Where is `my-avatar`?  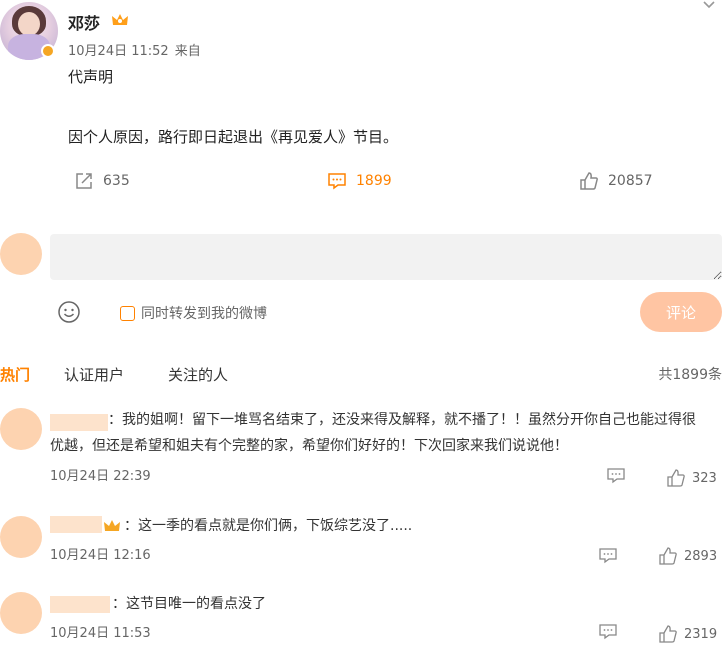
my-avatar is located at coordinates (21, 254).